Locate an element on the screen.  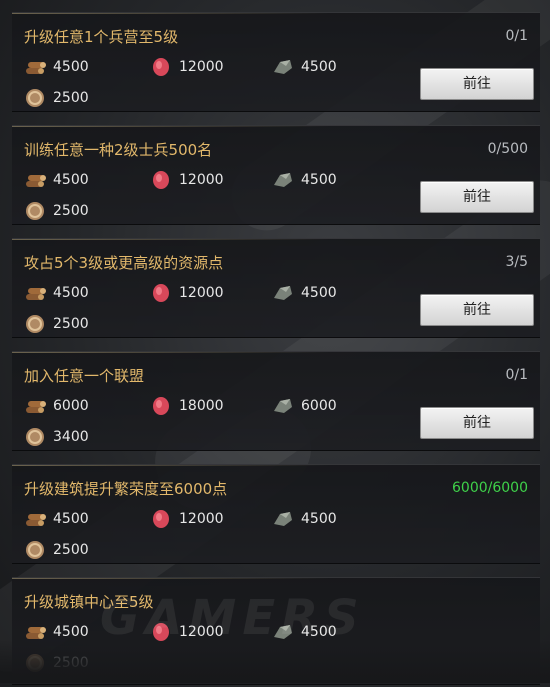
task-card: 加入任意一个联盟 0/1 6000 18000 6000 3400 前往 is located at coordinates (276, 401).